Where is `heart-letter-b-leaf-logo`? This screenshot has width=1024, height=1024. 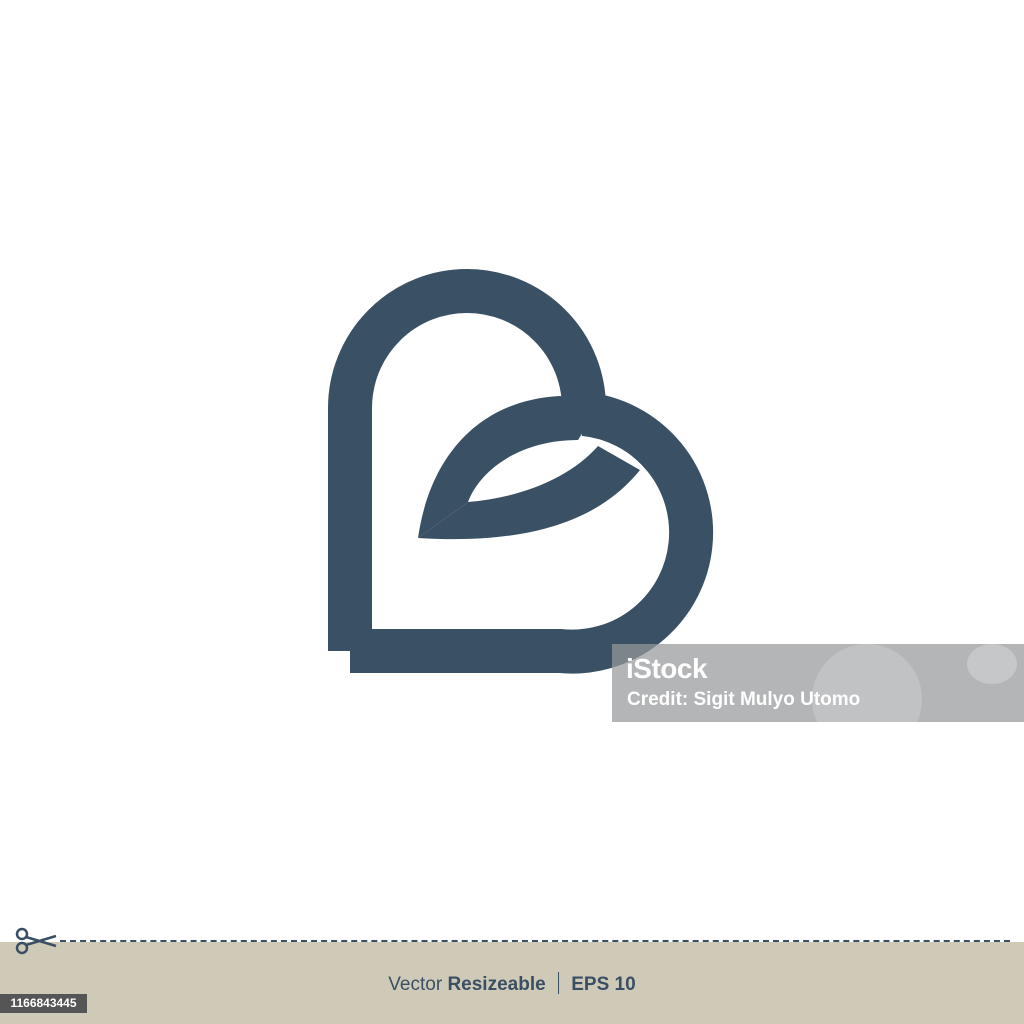
heart-letter-b-leaf-logo is located at coordinates (521, 471).